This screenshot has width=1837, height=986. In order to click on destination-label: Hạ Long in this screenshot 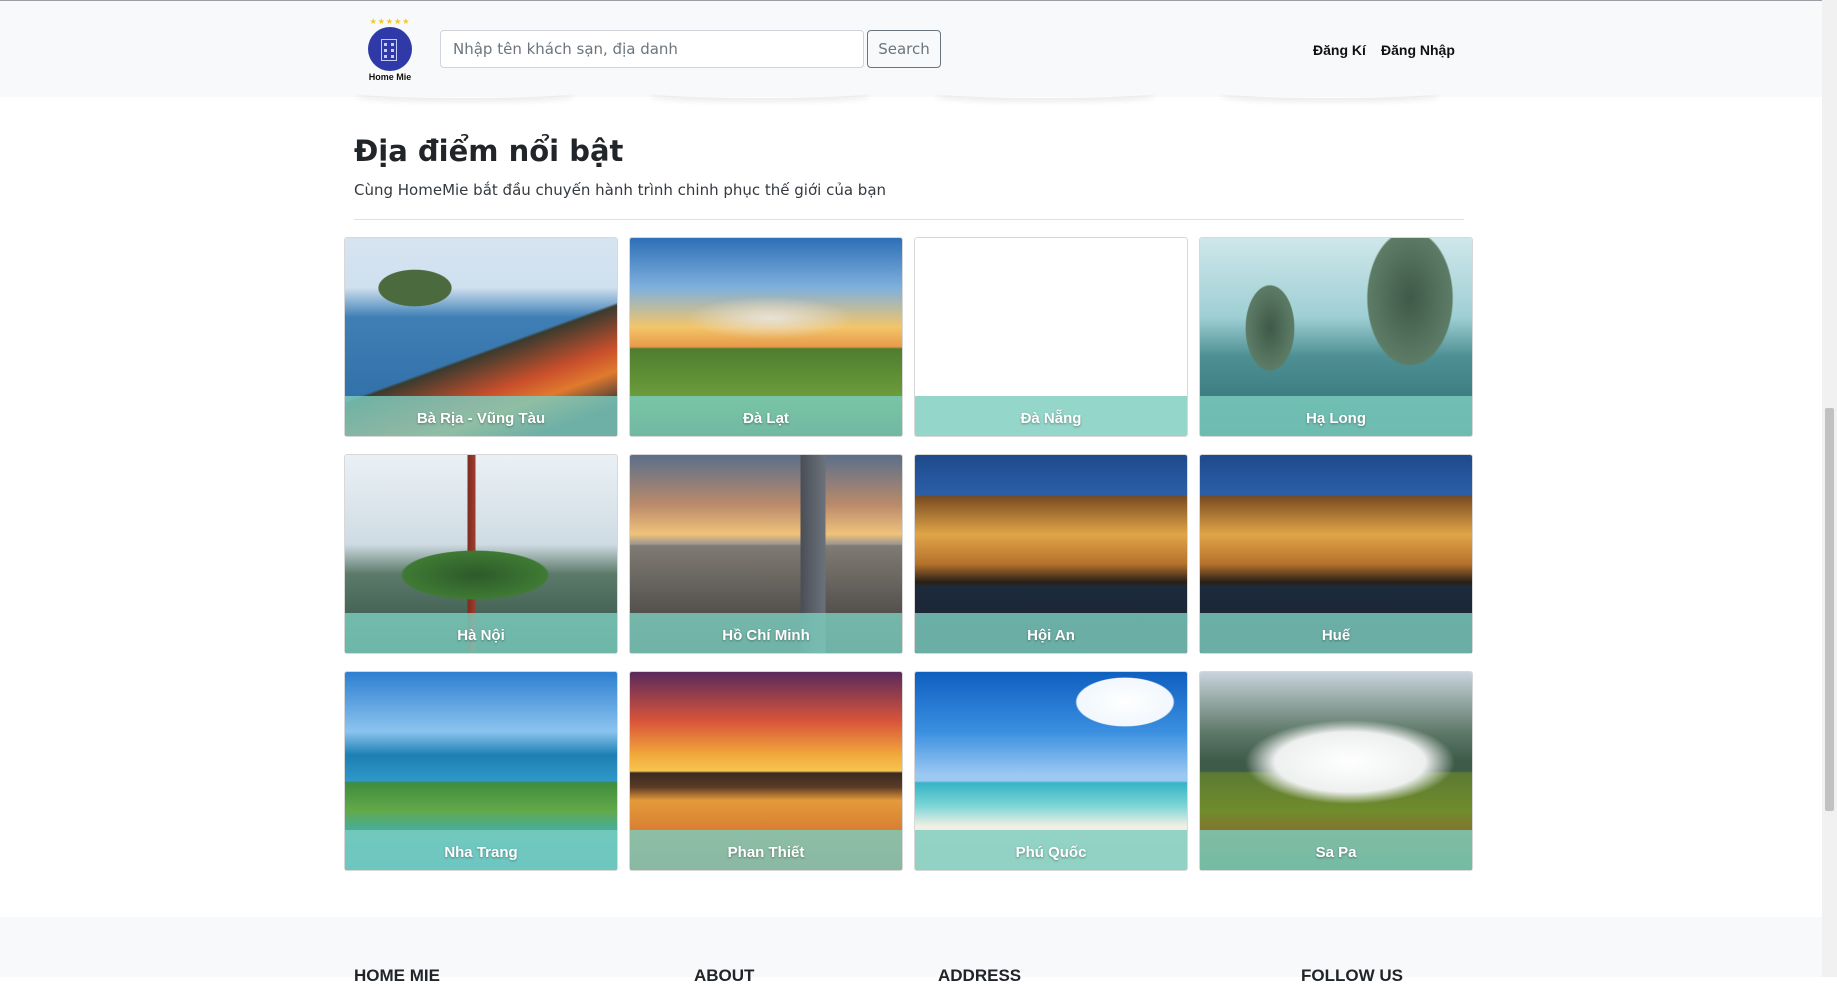, I will do `click(1336, 418)`.